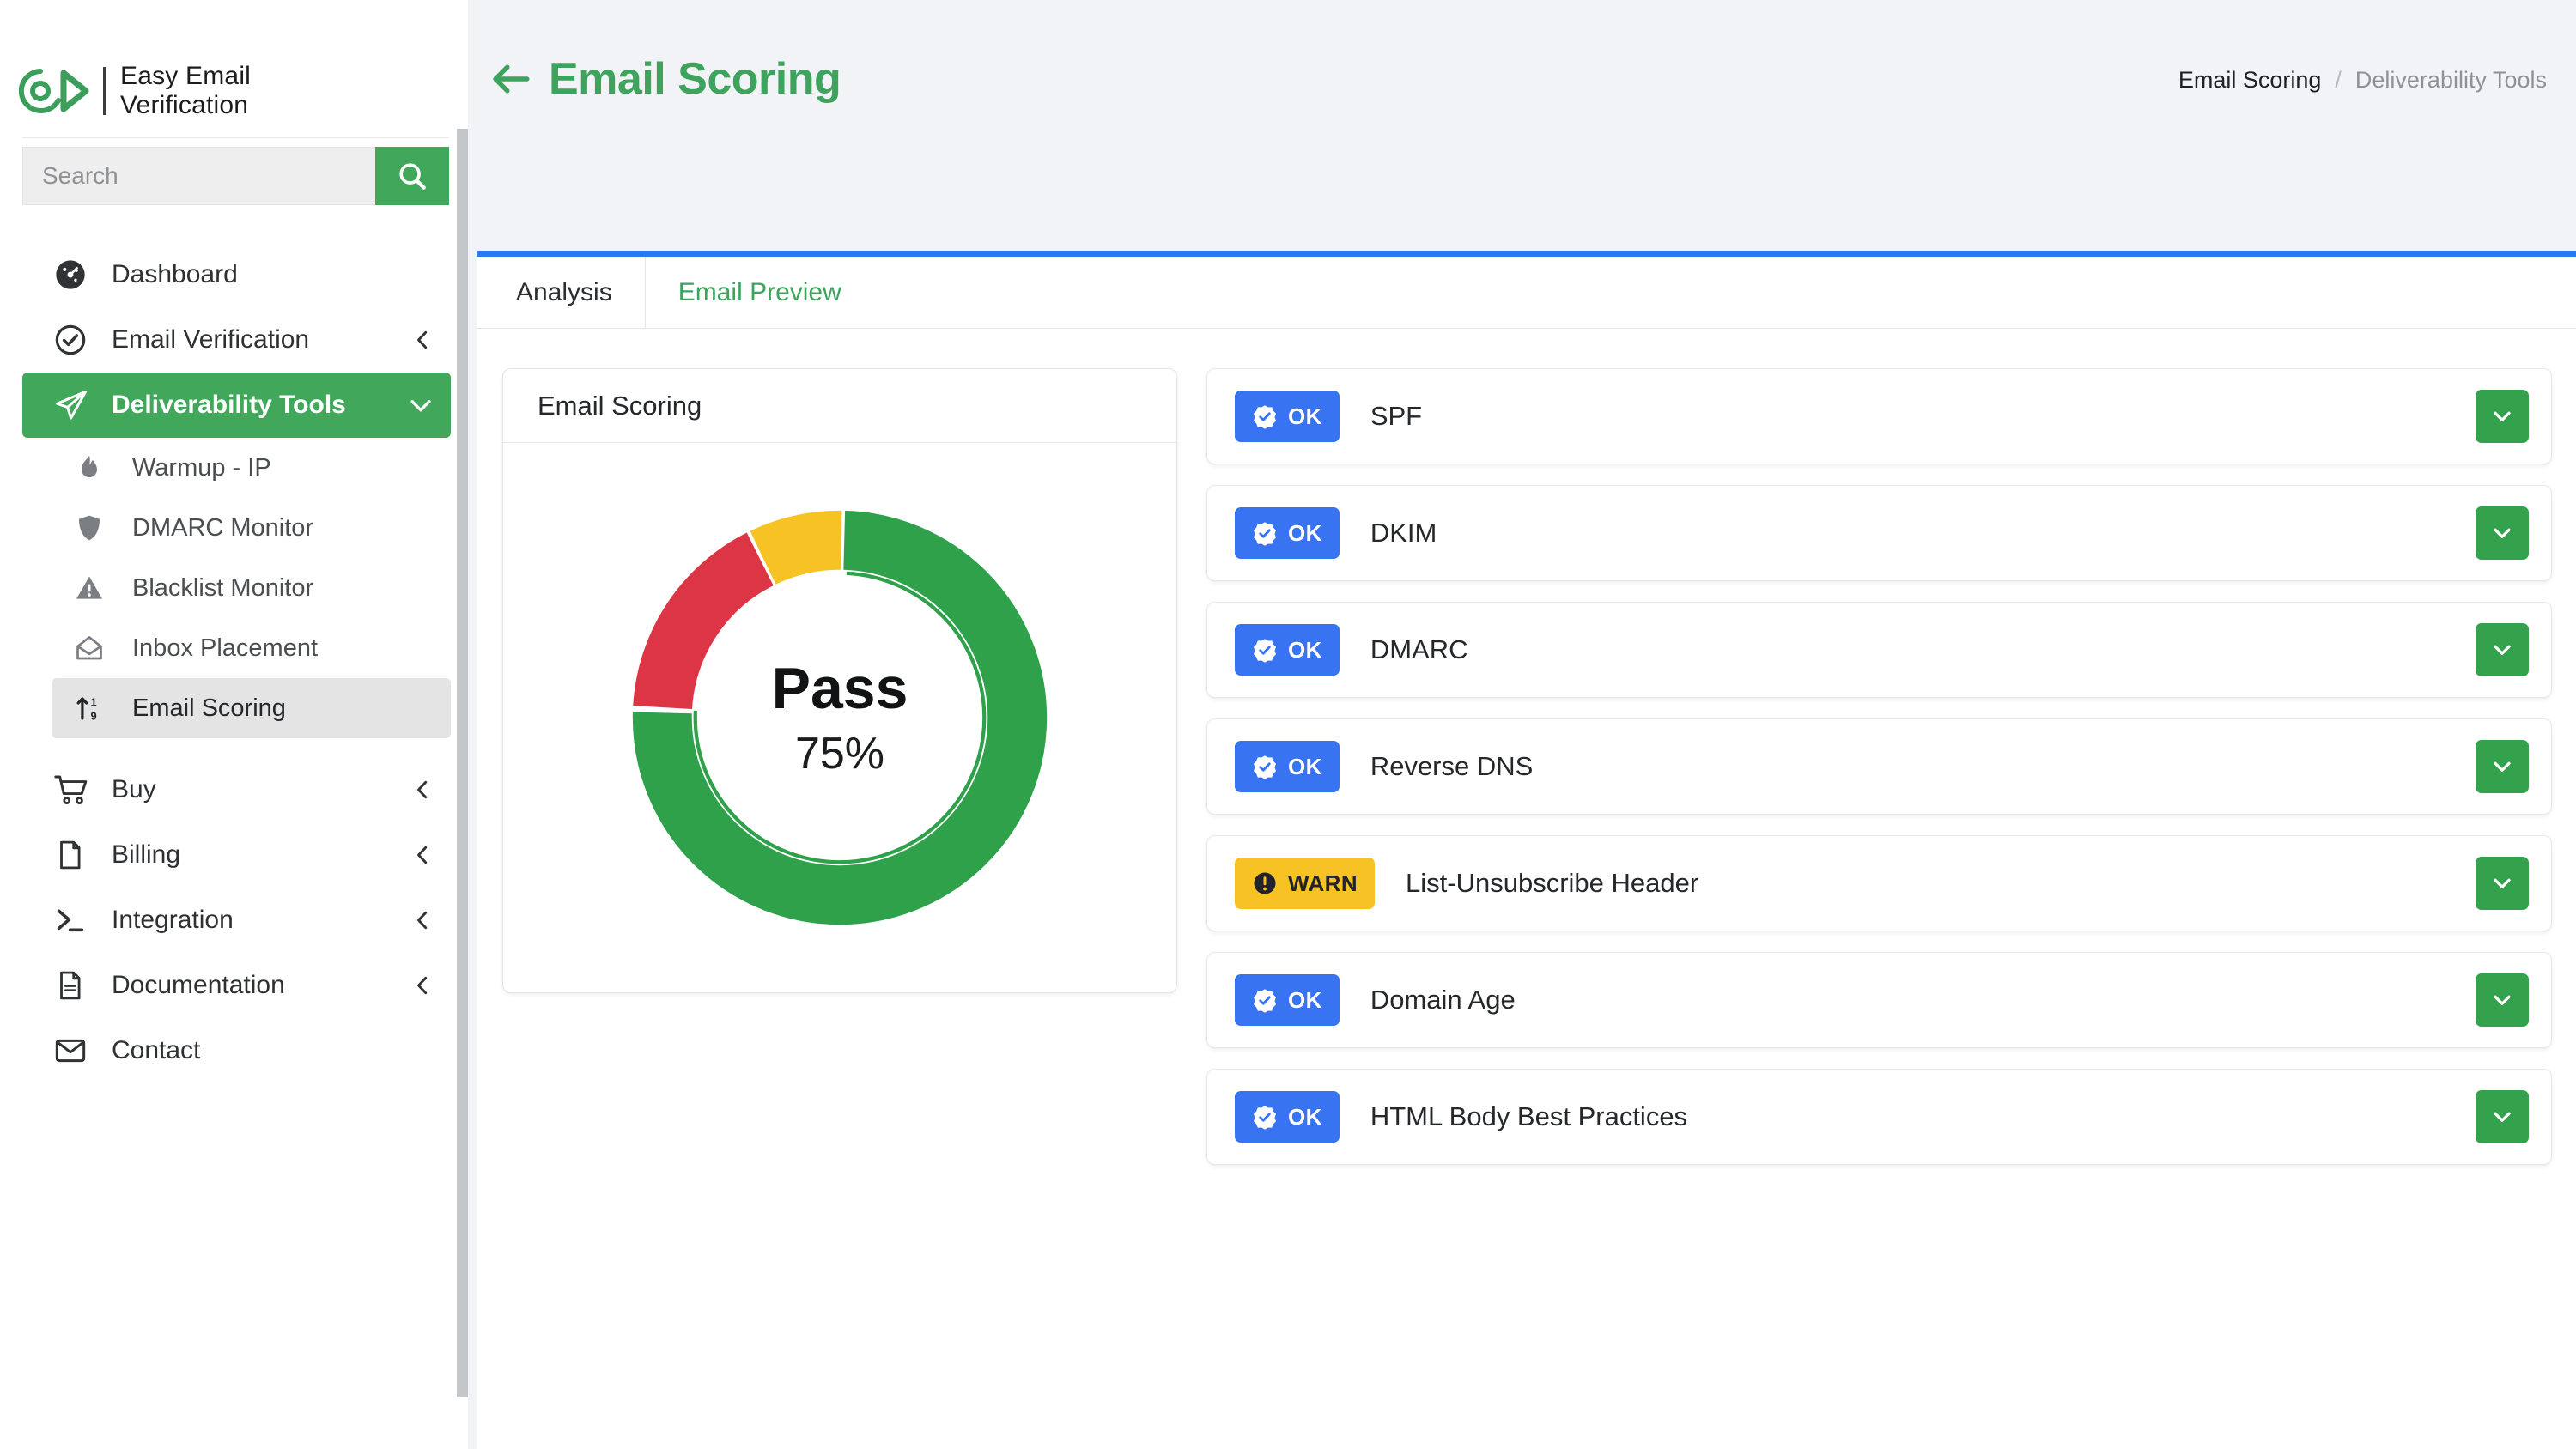 This screenshot has height=1449, width=2576. I want to click on page-title-text: Email Scoring, so click(695, 79).